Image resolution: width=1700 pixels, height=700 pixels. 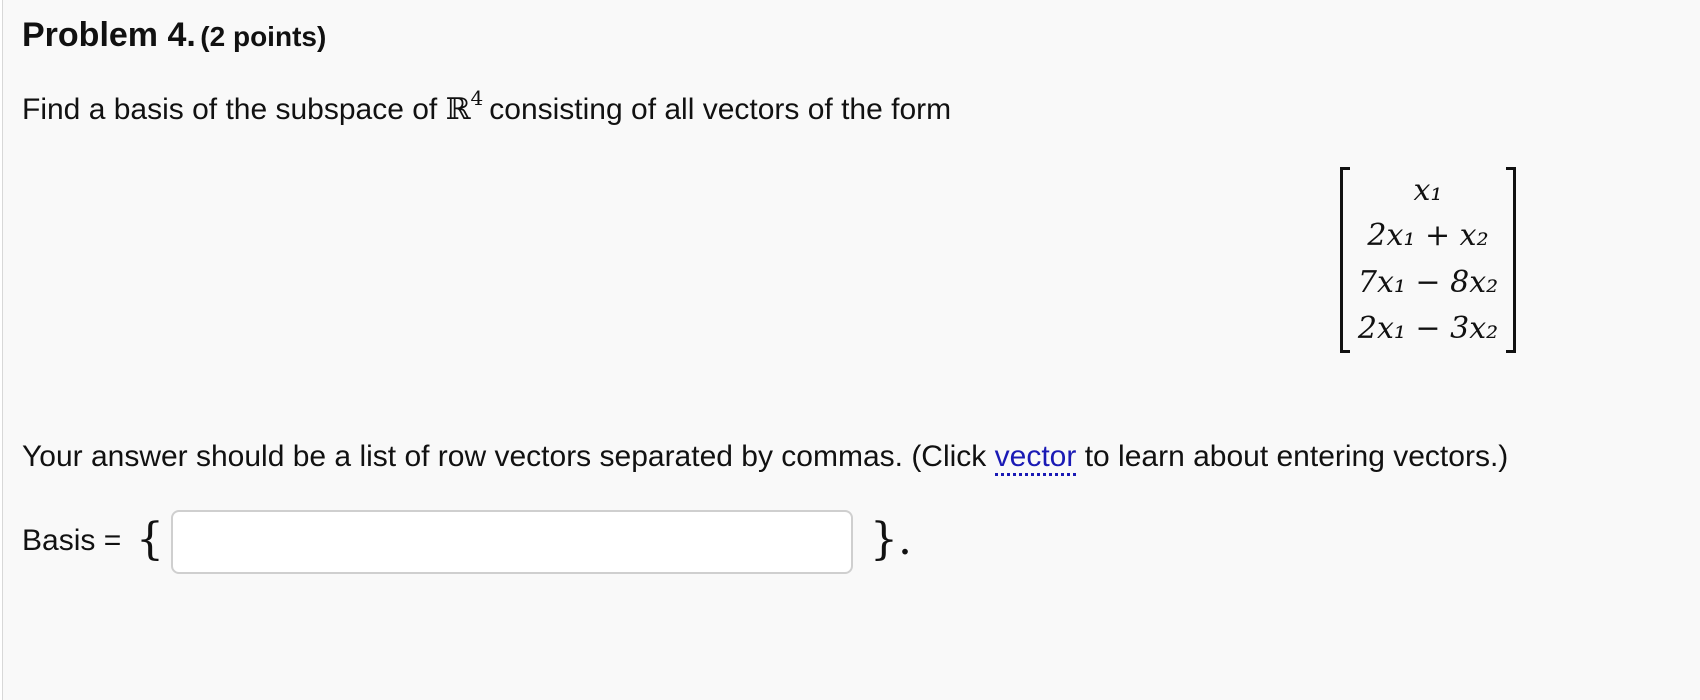 What do you see at coordinates (72, 540) in the screenshot?
I see `basis-label: Basis =` at bounding box center [72, 540].